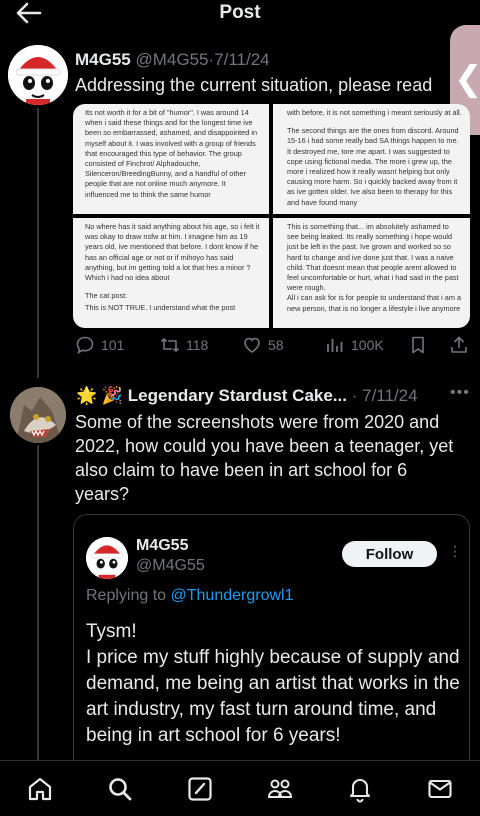  I want to click on nav-compose, so click(200, 789).